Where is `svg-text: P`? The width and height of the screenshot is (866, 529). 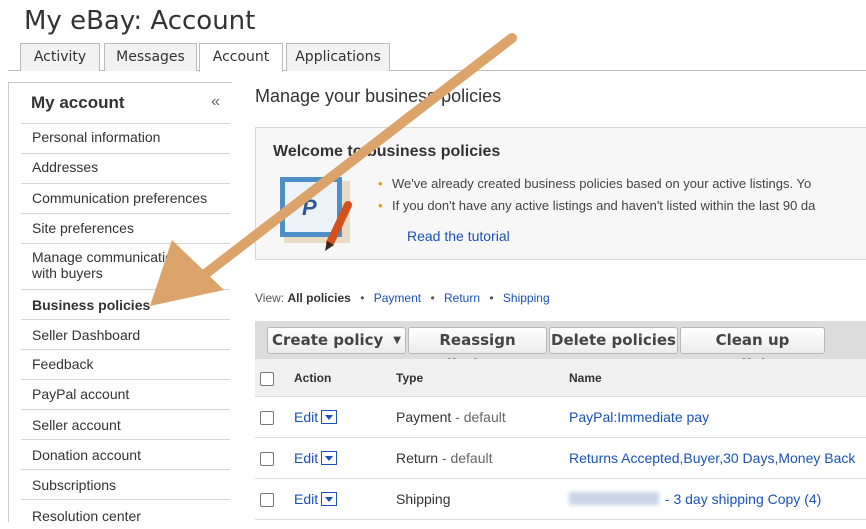
svg-text: P is located at coordinates (309, 207).